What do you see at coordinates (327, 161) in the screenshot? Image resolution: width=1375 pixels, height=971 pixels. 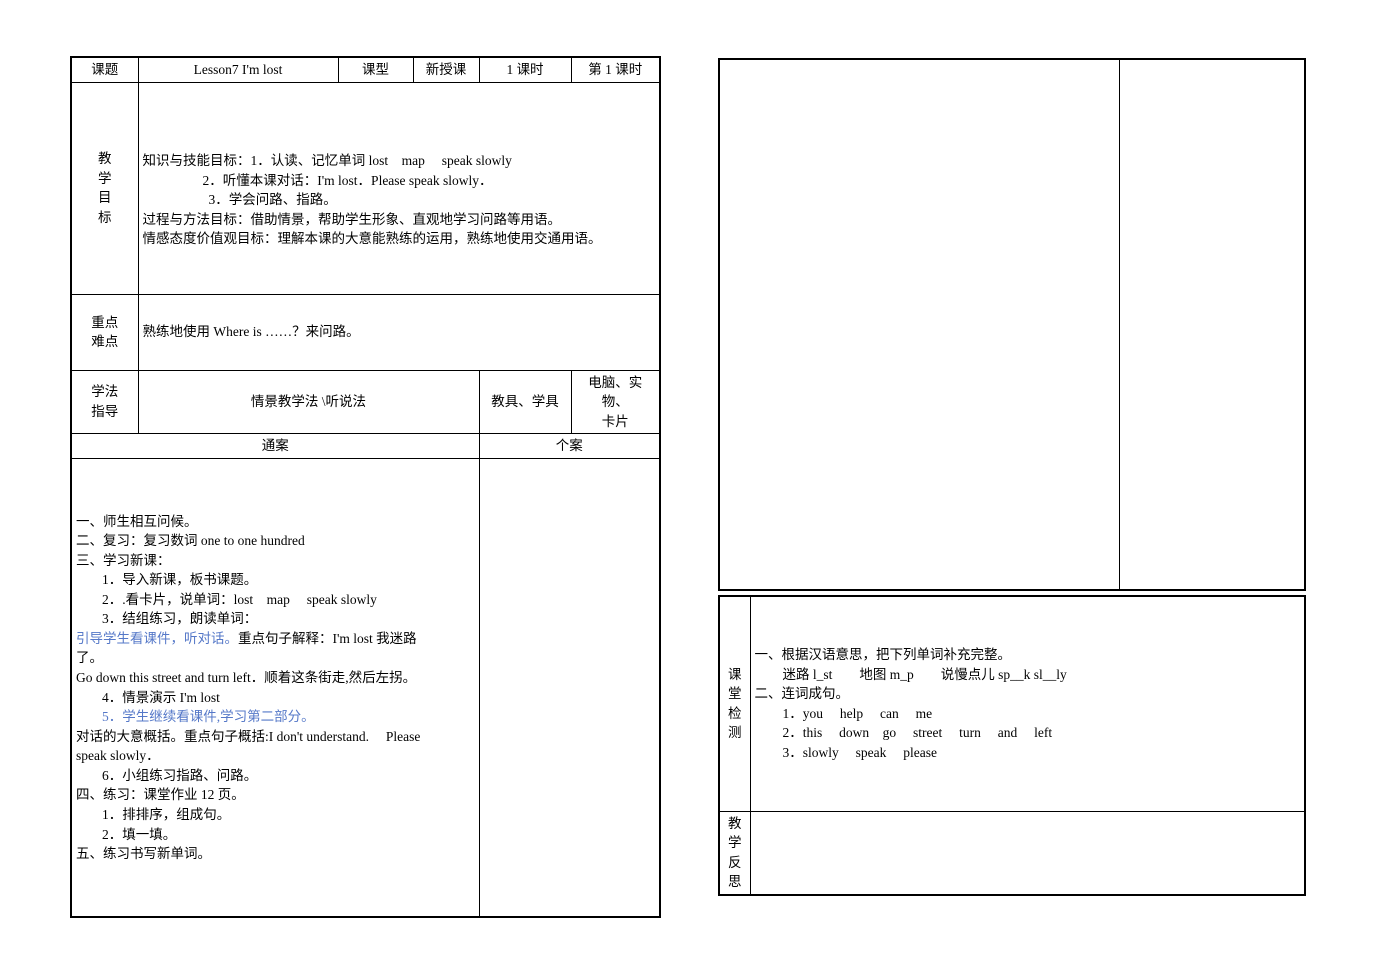 I see `goal-line: 知识与技能目标：1．认读、记忆单词 lost map speak slowly` at bounding box center [327, 161].